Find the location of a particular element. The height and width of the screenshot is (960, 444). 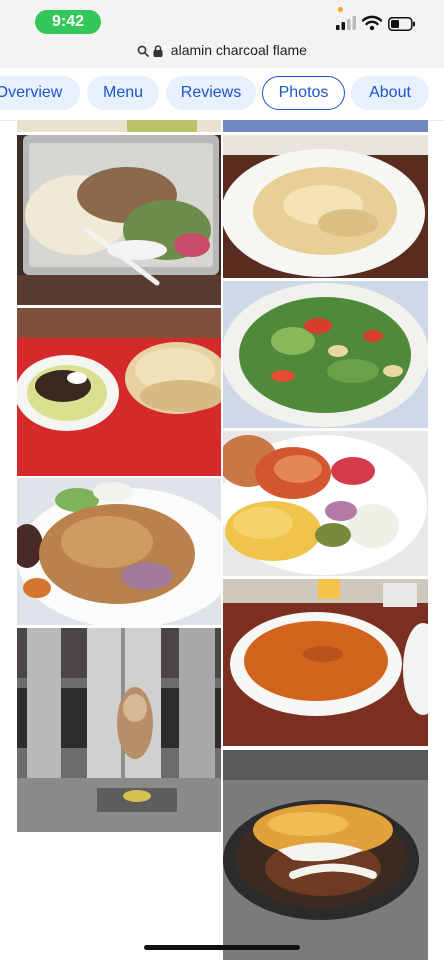

url-text: alamin charcoal flame is located at coordinates (238, 50).